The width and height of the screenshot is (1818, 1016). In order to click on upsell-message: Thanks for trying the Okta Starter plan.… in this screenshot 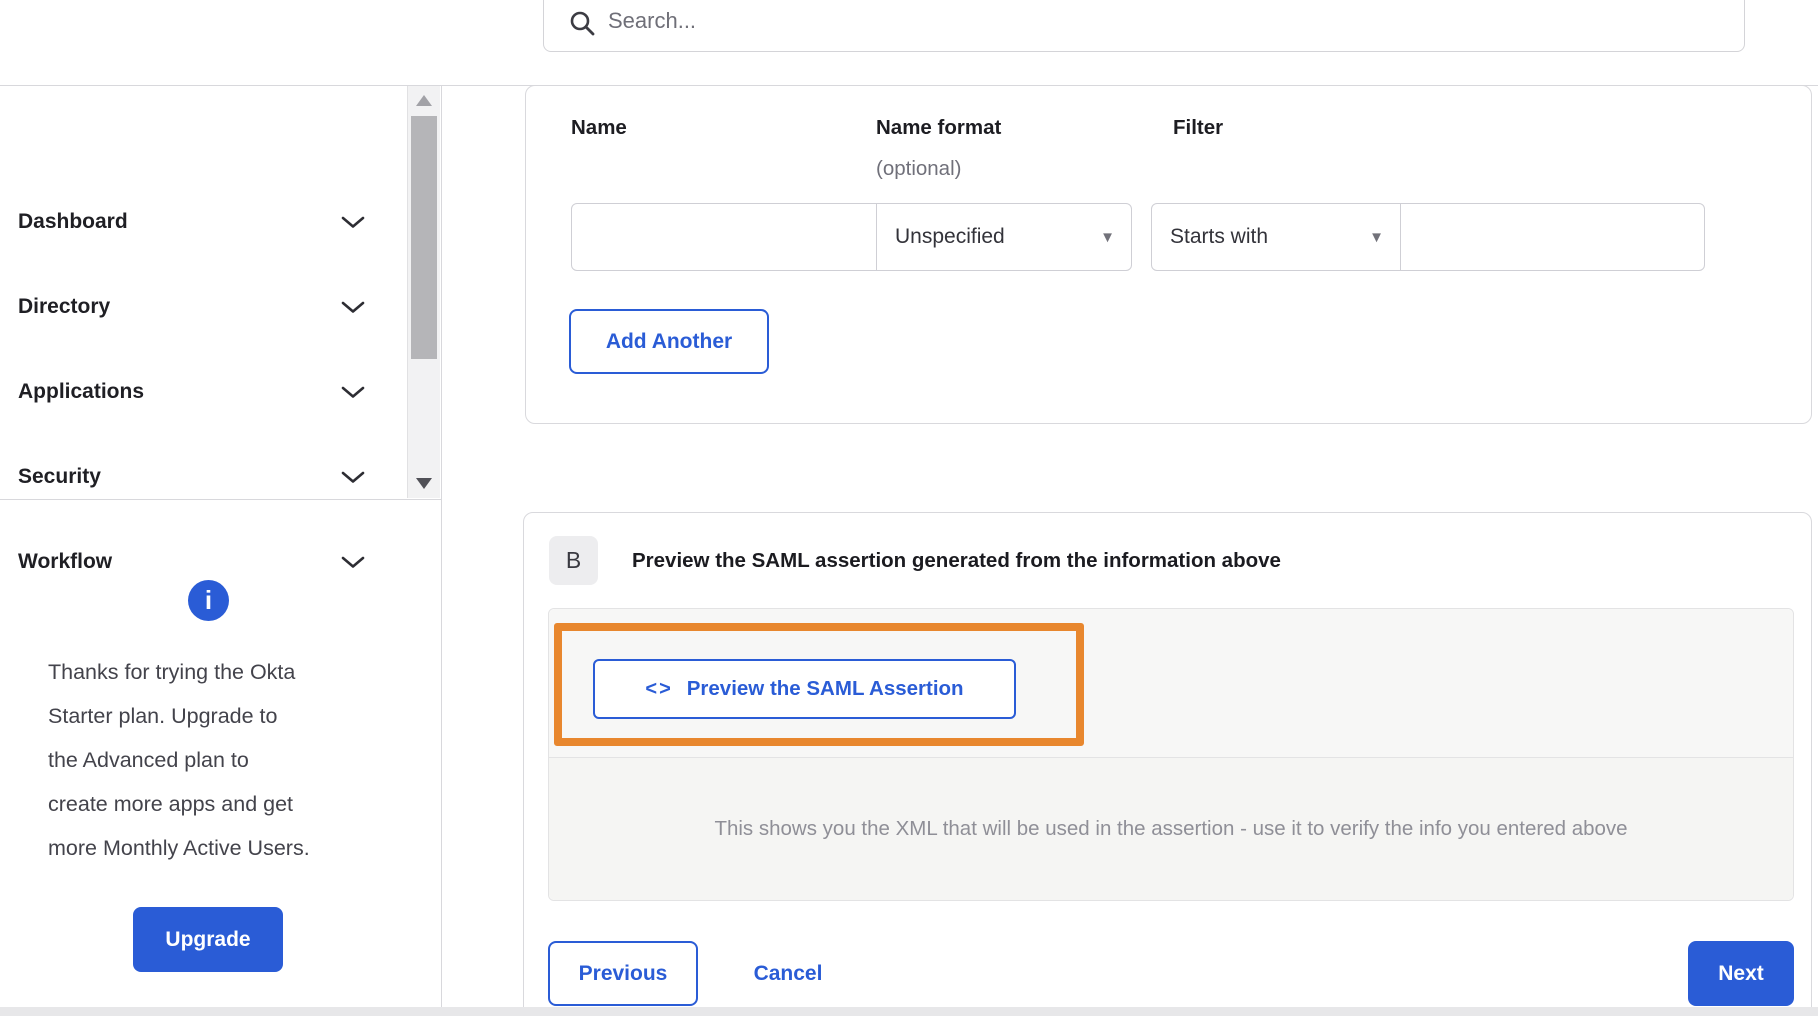, I will do `click(223, 760)`.